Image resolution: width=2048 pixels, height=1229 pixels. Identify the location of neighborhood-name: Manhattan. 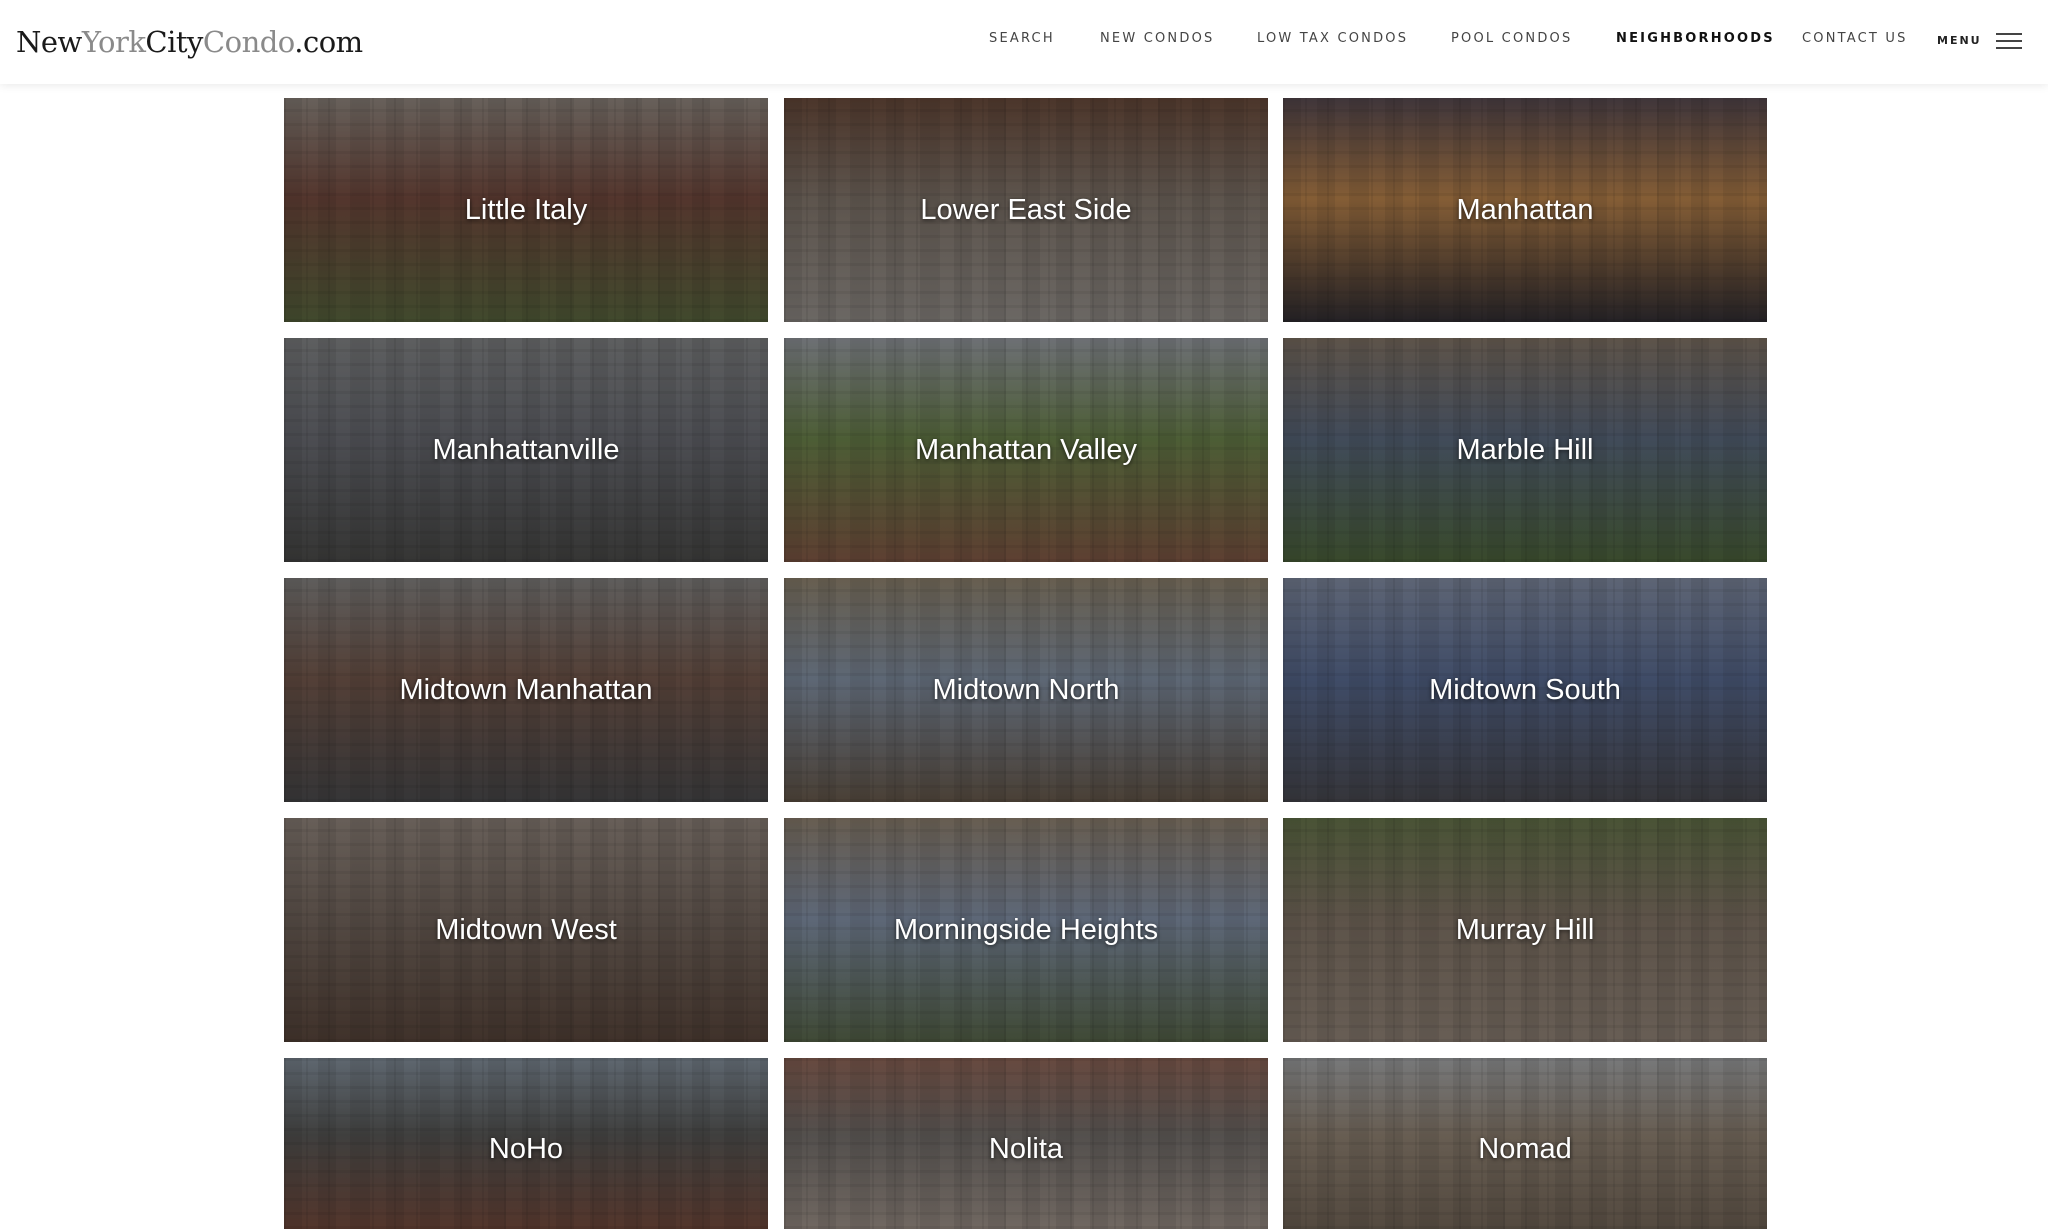
(1525, 209).